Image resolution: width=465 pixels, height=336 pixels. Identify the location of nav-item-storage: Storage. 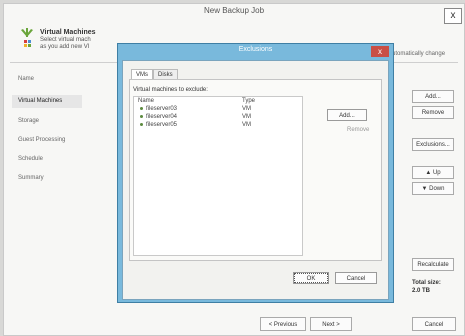
(28, 121).